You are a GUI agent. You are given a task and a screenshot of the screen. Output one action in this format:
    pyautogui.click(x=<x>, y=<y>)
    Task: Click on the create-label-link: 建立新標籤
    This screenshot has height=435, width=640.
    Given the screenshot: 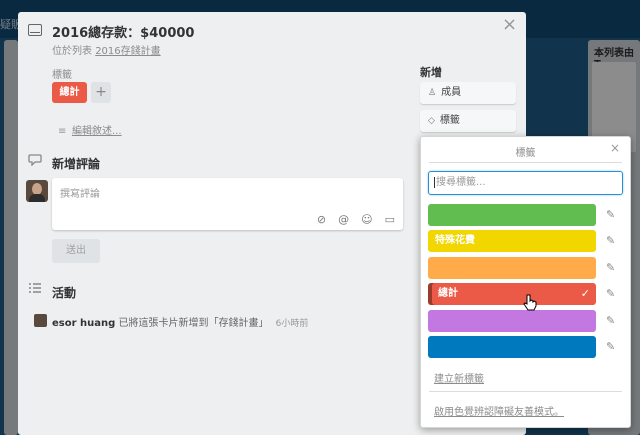 What is the action you would take?
    pyautogui.click(x=459, y=377)
    